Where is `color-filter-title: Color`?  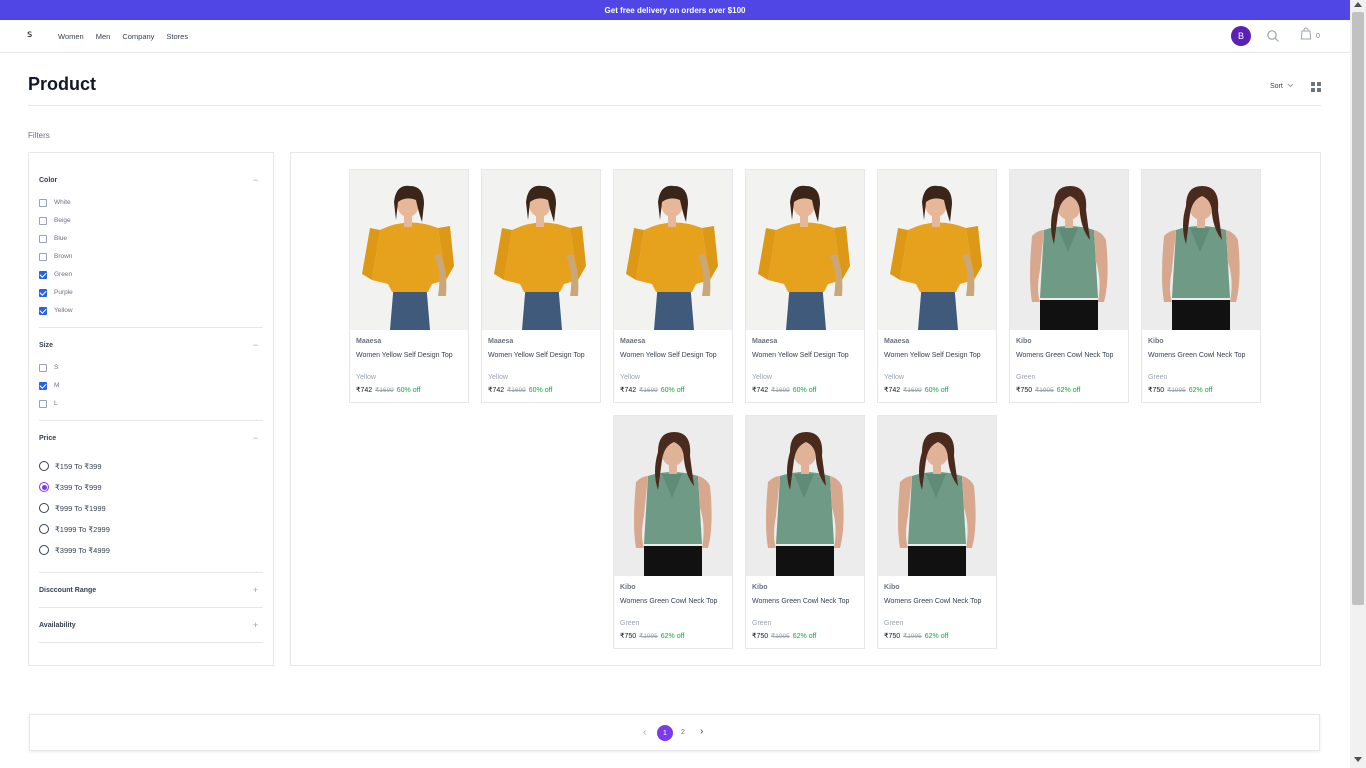 color-filter-title: Color is located at coordinates (48, 180).